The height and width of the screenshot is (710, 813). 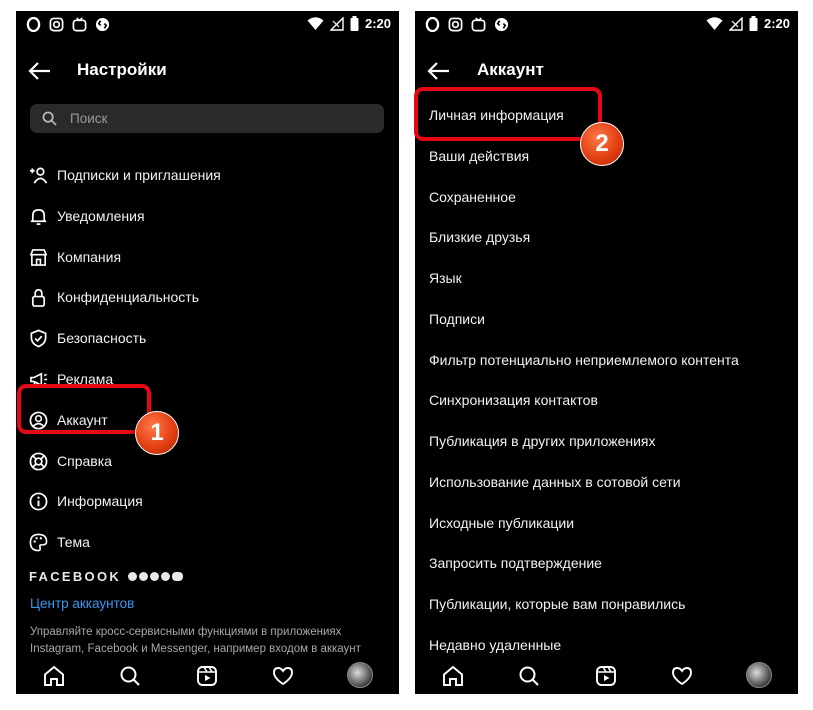 What do you see at coordinates (207, 542) in the screenshot?
I see `menu-item-theme: Тема` at bounding box center [207, 542].